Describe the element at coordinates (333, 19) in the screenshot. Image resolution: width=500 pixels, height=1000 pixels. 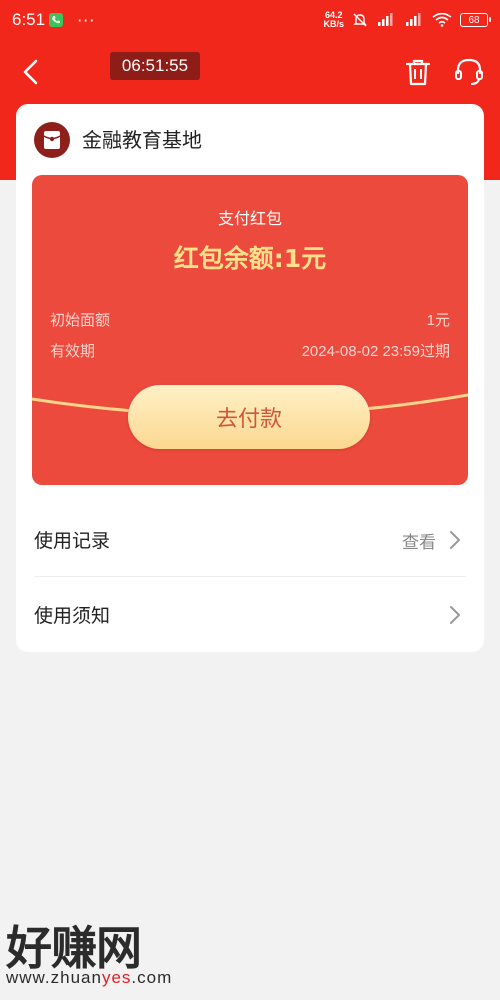
I see `network-speed: 64.2 KB/s` at that location.